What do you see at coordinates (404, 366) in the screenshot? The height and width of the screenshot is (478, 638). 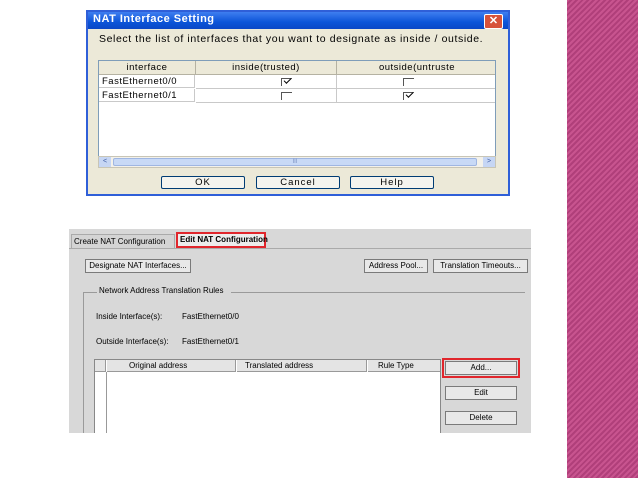 I see `column-header-rule-type: Rule Type` at bounding box center [404, 366].